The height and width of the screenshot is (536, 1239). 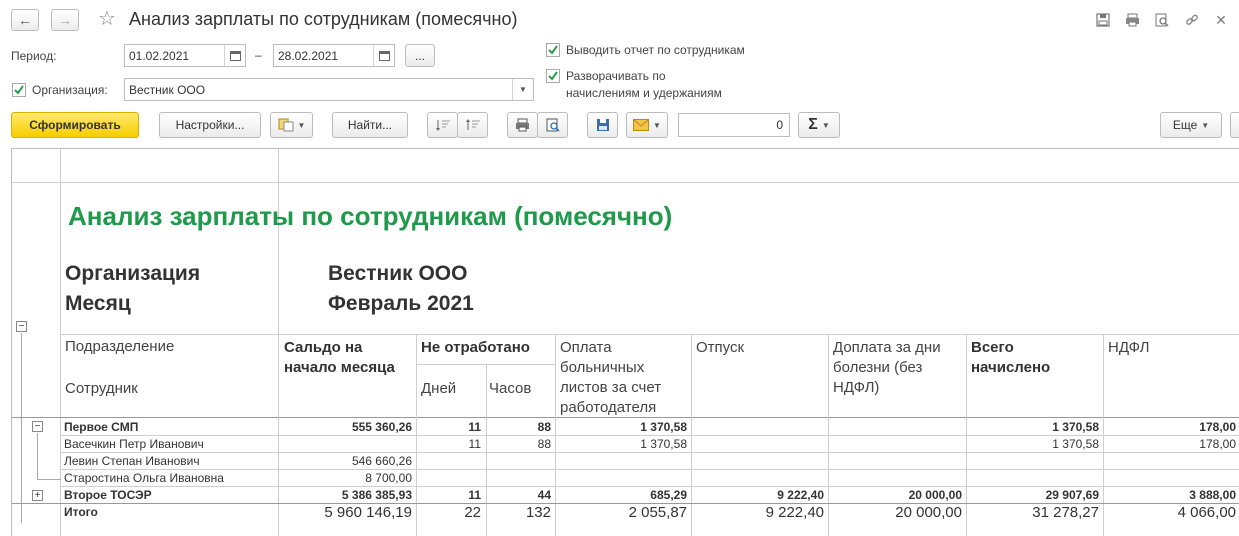 I want to click on row-5-hours: 132, so click(x=538, y=512).